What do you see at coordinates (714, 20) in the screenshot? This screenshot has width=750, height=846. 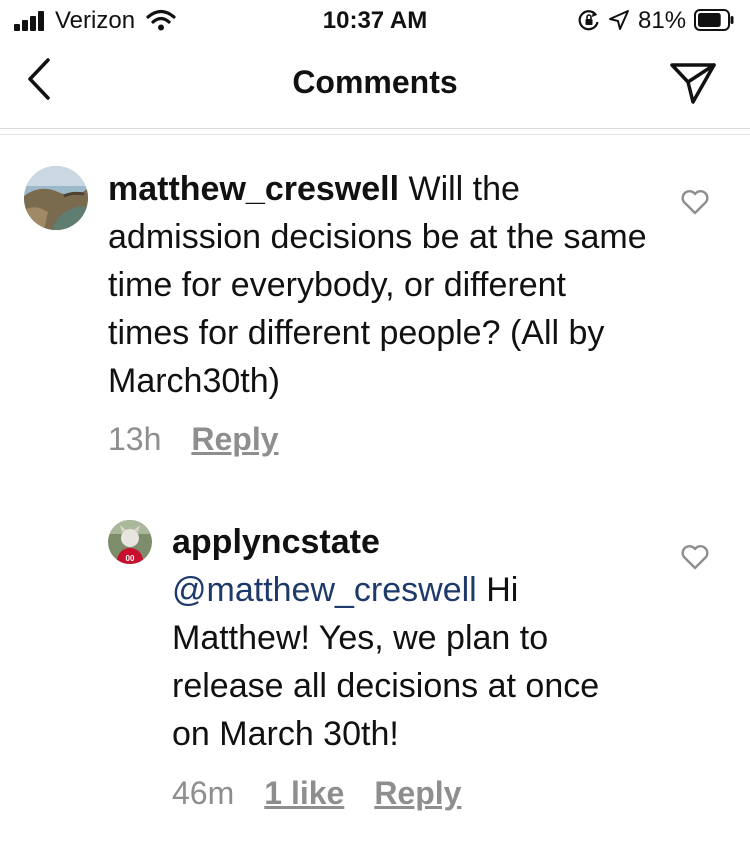 I see `battery-icon` at bounding box center [714, 20].